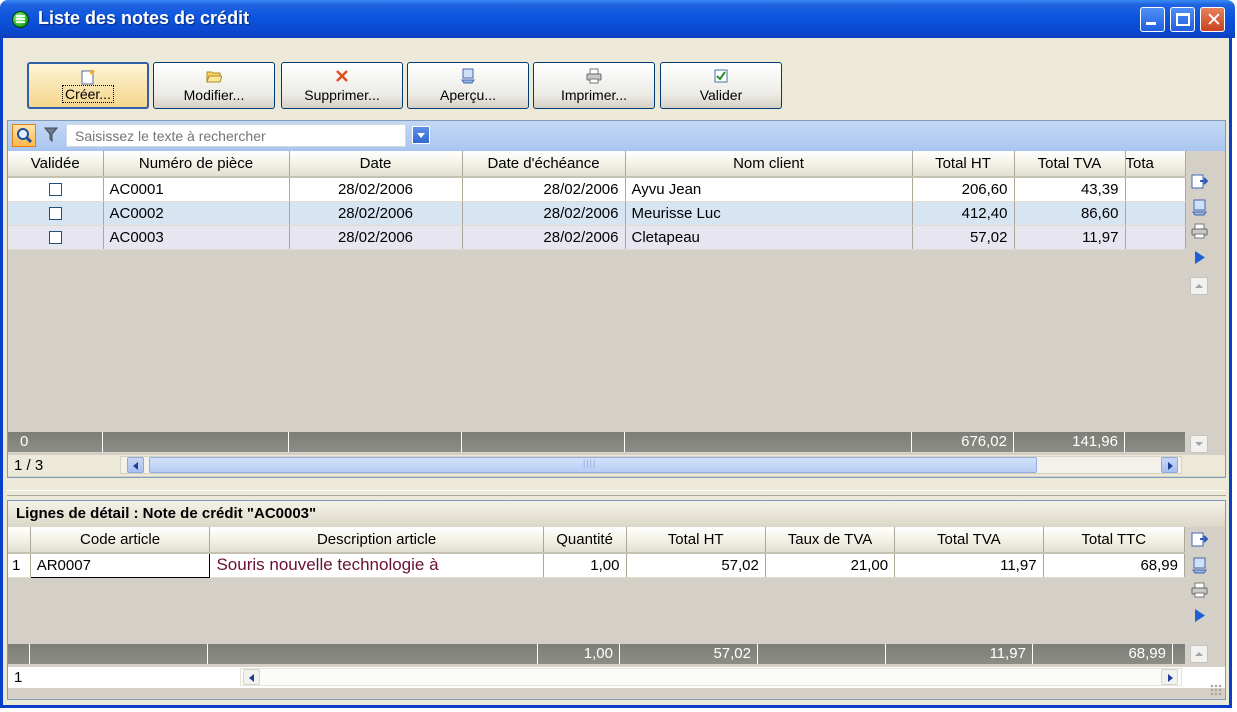 This screenshot has height=712, width=1237. What do you see at coordinates (617, 19) in the screenshot?
I see `title-bar: Liste des notes de crédit ✕` at bounding box center [617, 19].